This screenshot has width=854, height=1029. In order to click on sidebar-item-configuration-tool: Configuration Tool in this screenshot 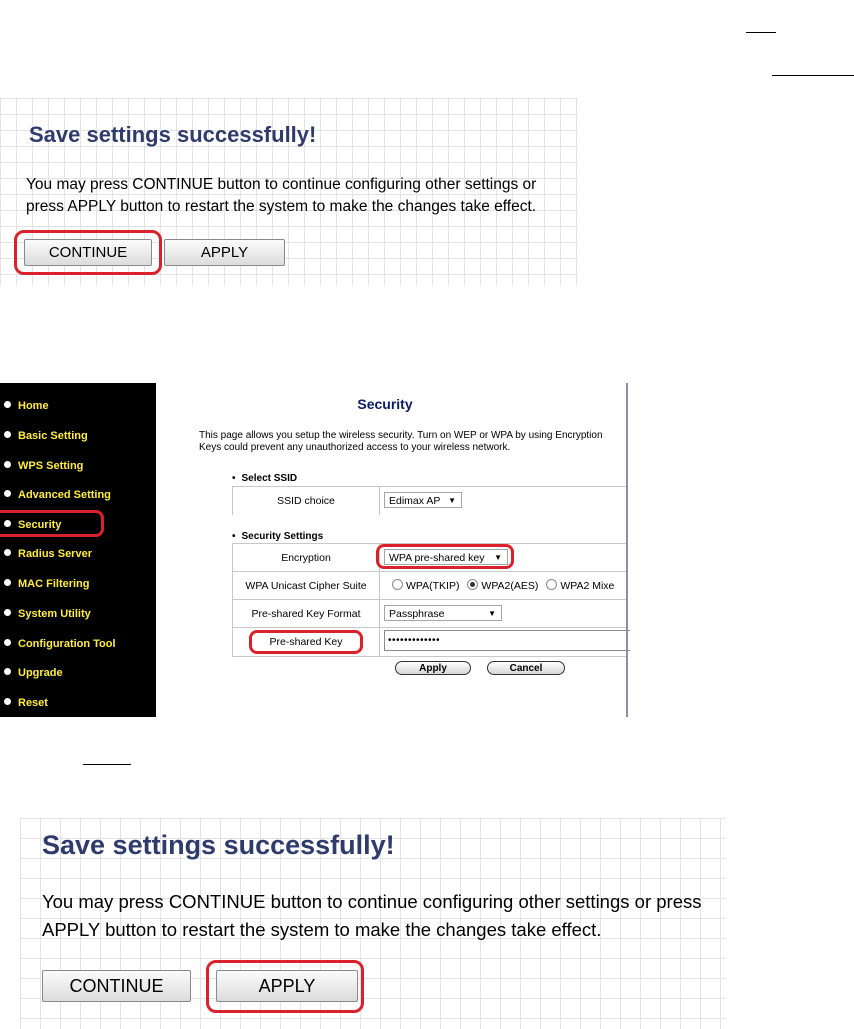, I will do `click(60, 644)`.